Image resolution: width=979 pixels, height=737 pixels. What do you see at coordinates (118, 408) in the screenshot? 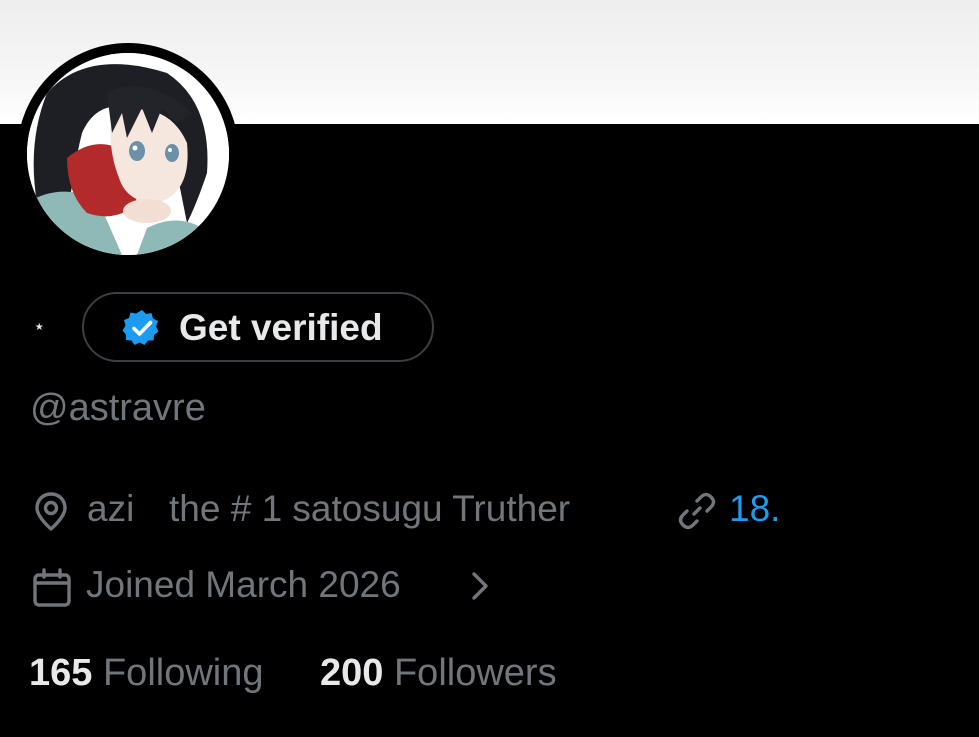
I see `profile-handle: @astravre` at bounding box center [118, 408].